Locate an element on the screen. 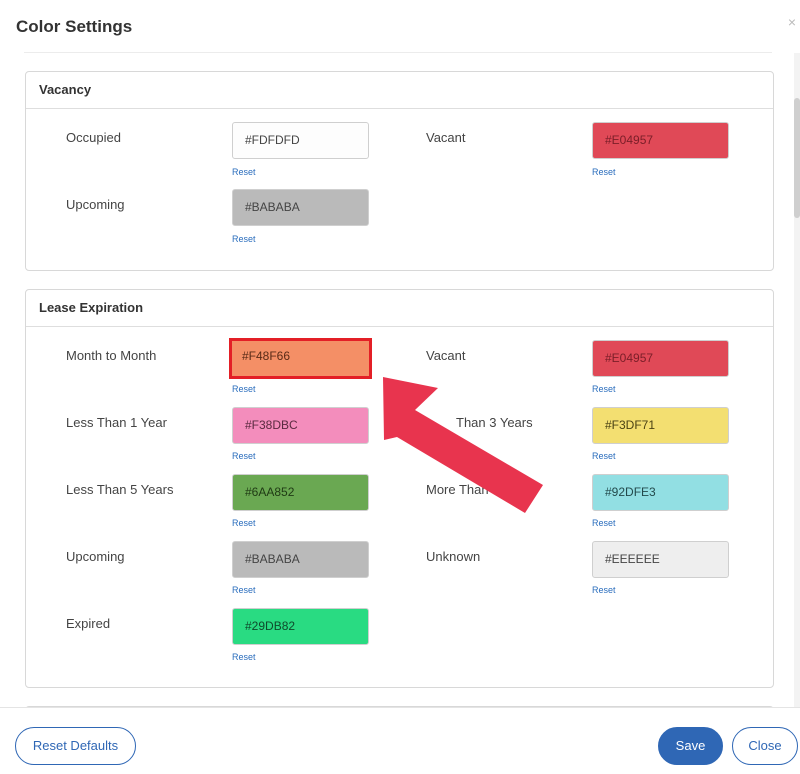 Image resolution: width=800 pixels, height=774 pixels. dialog-title: Color Settings is located at coordinates (74, 26).